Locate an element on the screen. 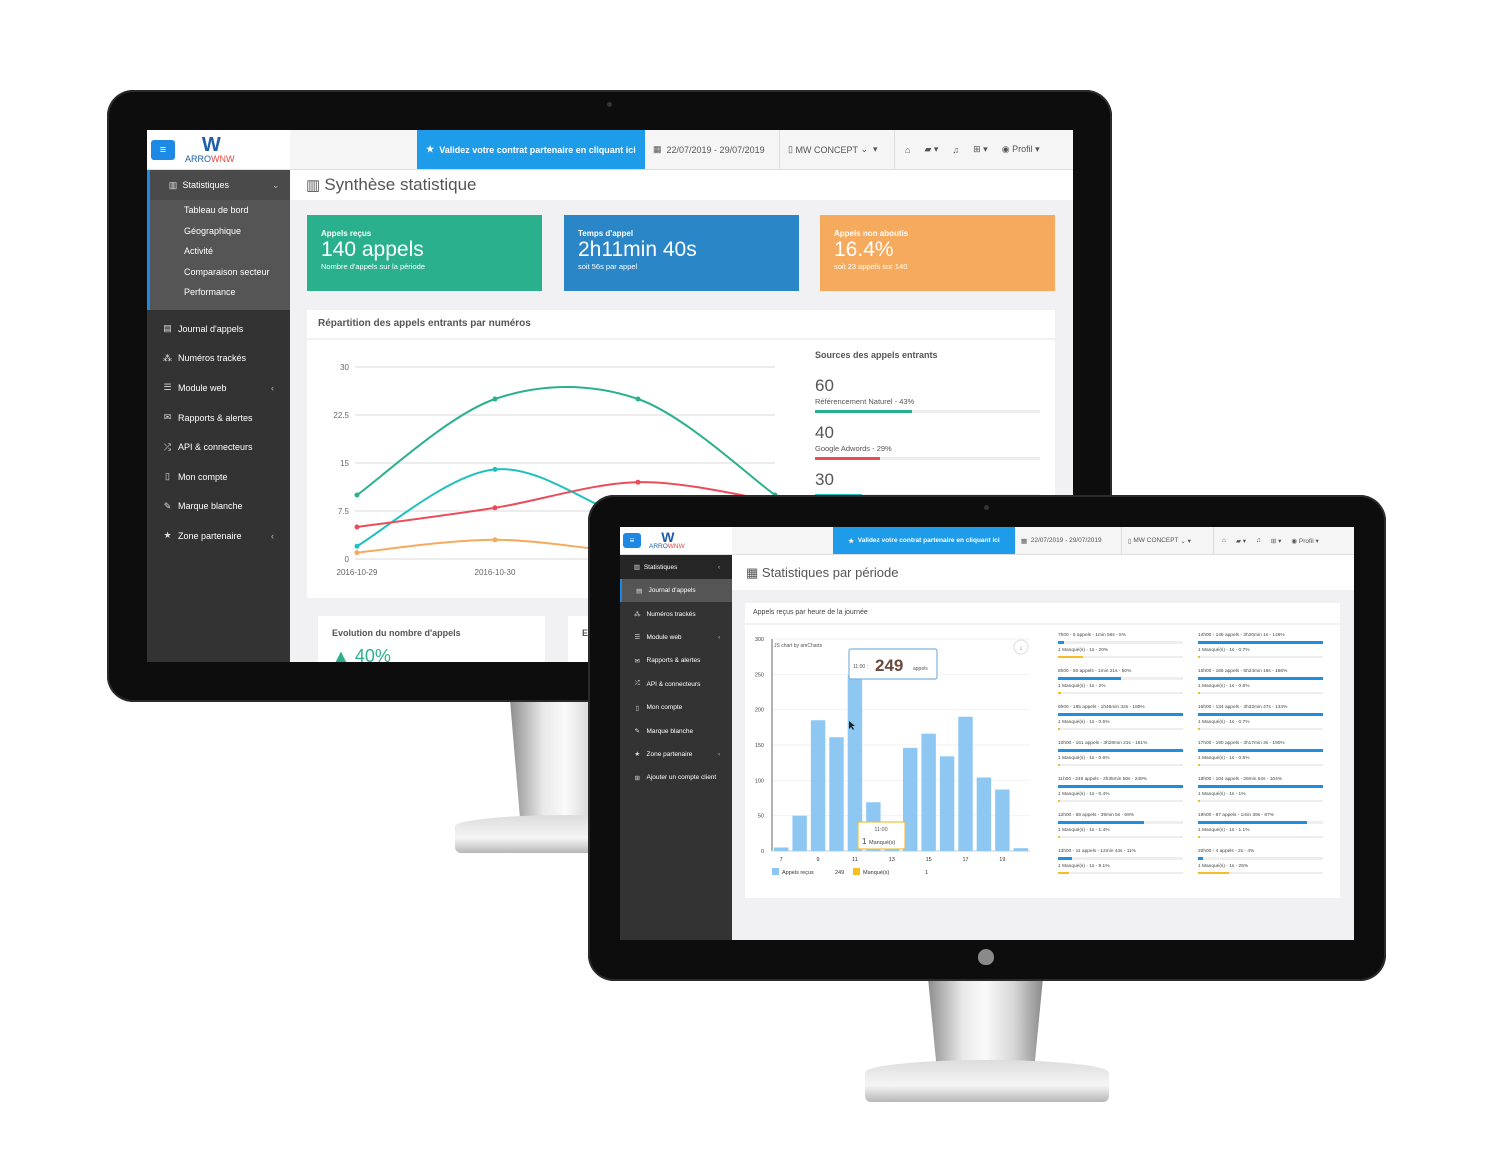 This screenshot has height=1160, width=1500. hour-stat-line: 18h00 - 104 appels - 29min 54s - 104% is located at coordinates (1240, 779).